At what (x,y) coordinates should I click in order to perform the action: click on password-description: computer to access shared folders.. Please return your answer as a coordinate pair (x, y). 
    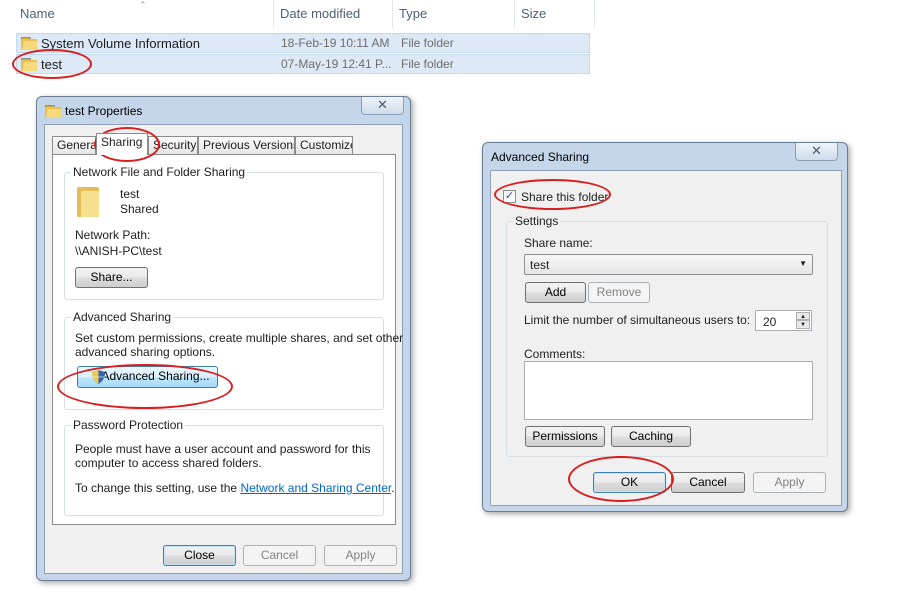
    Looking at the image, I should click on (168, 463).